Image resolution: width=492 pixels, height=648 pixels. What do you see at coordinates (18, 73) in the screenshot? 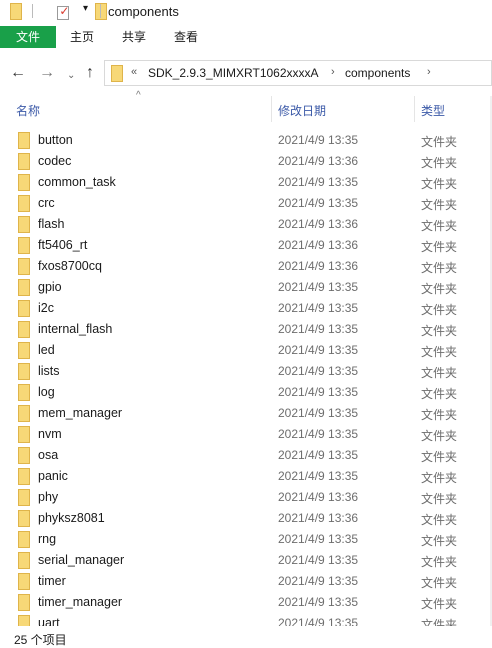
I see `back-arrow-icon: ←` at bounding box center [18, 73].